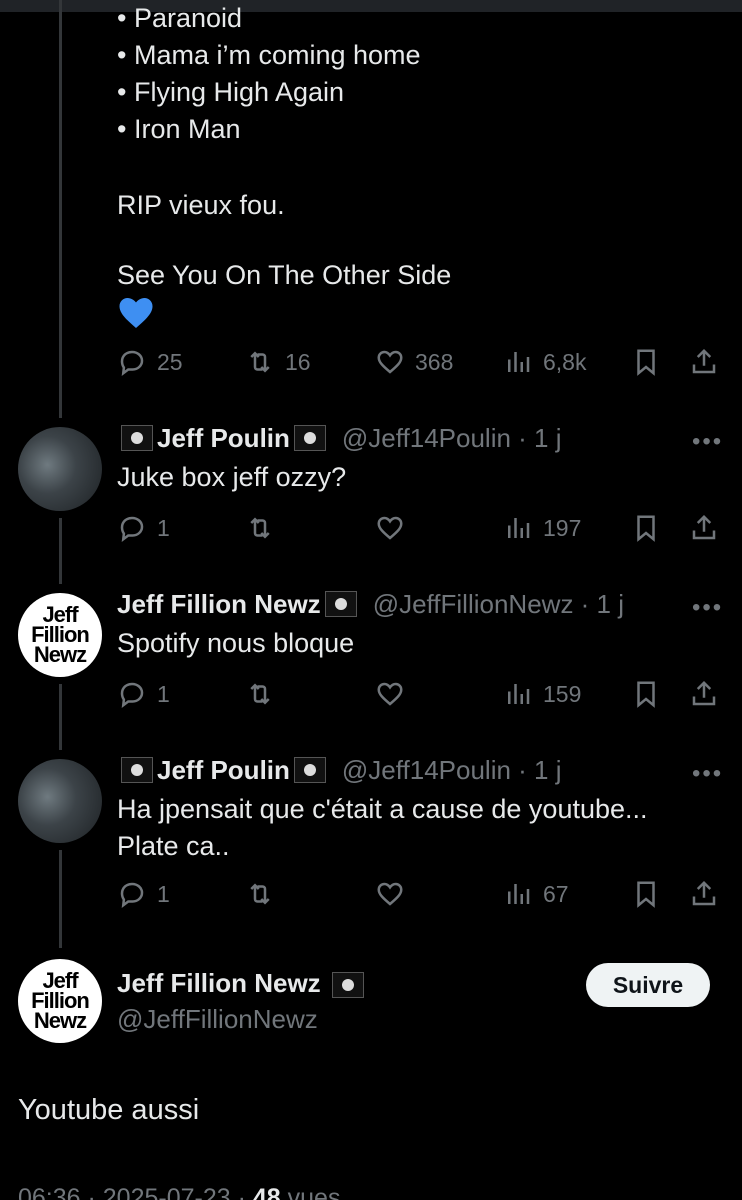 The image size is (742, 1200). I want to click on repost-count: 16, so click(298, 361).